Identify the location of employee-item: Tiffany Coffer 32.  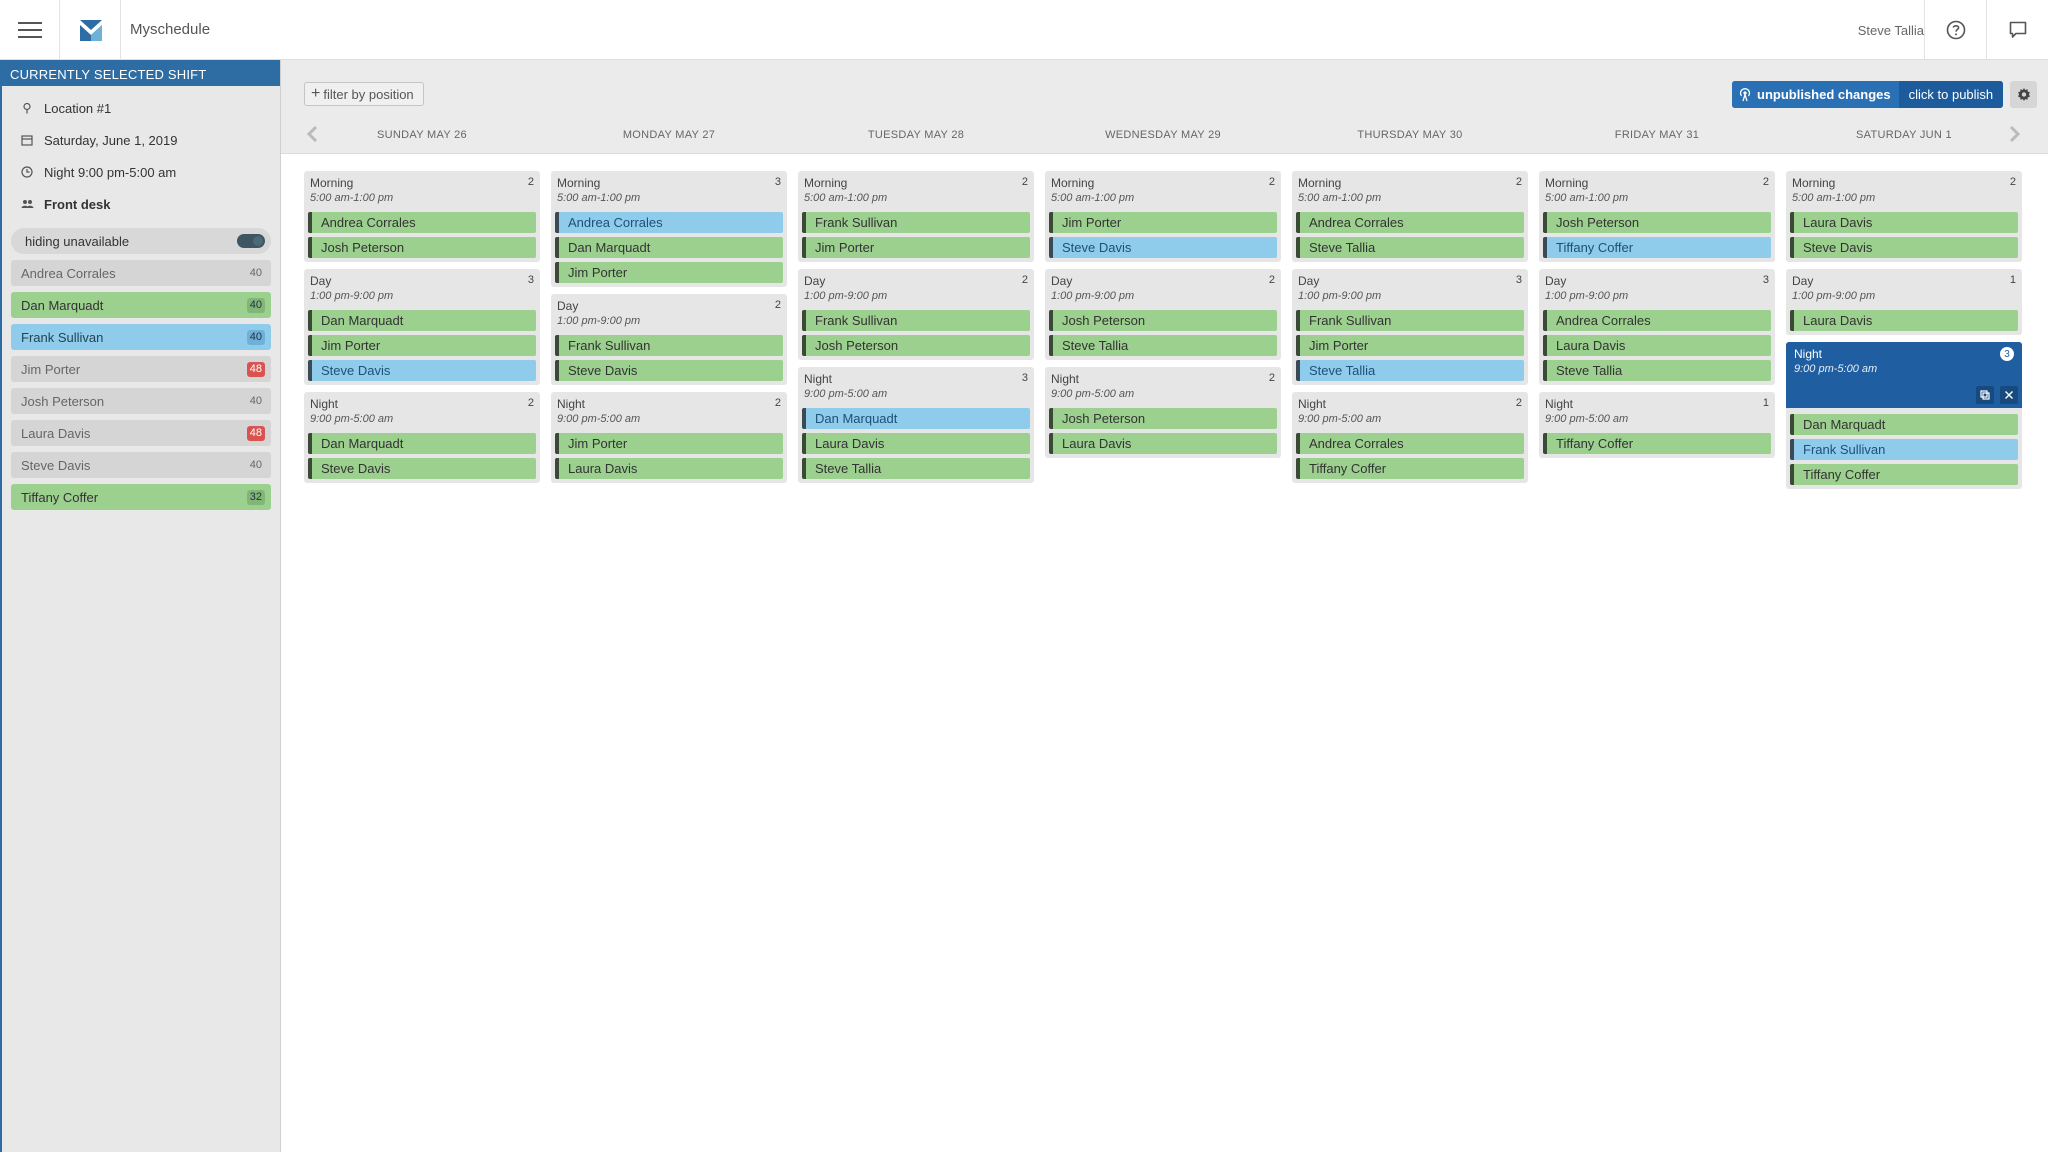
(141, 497).